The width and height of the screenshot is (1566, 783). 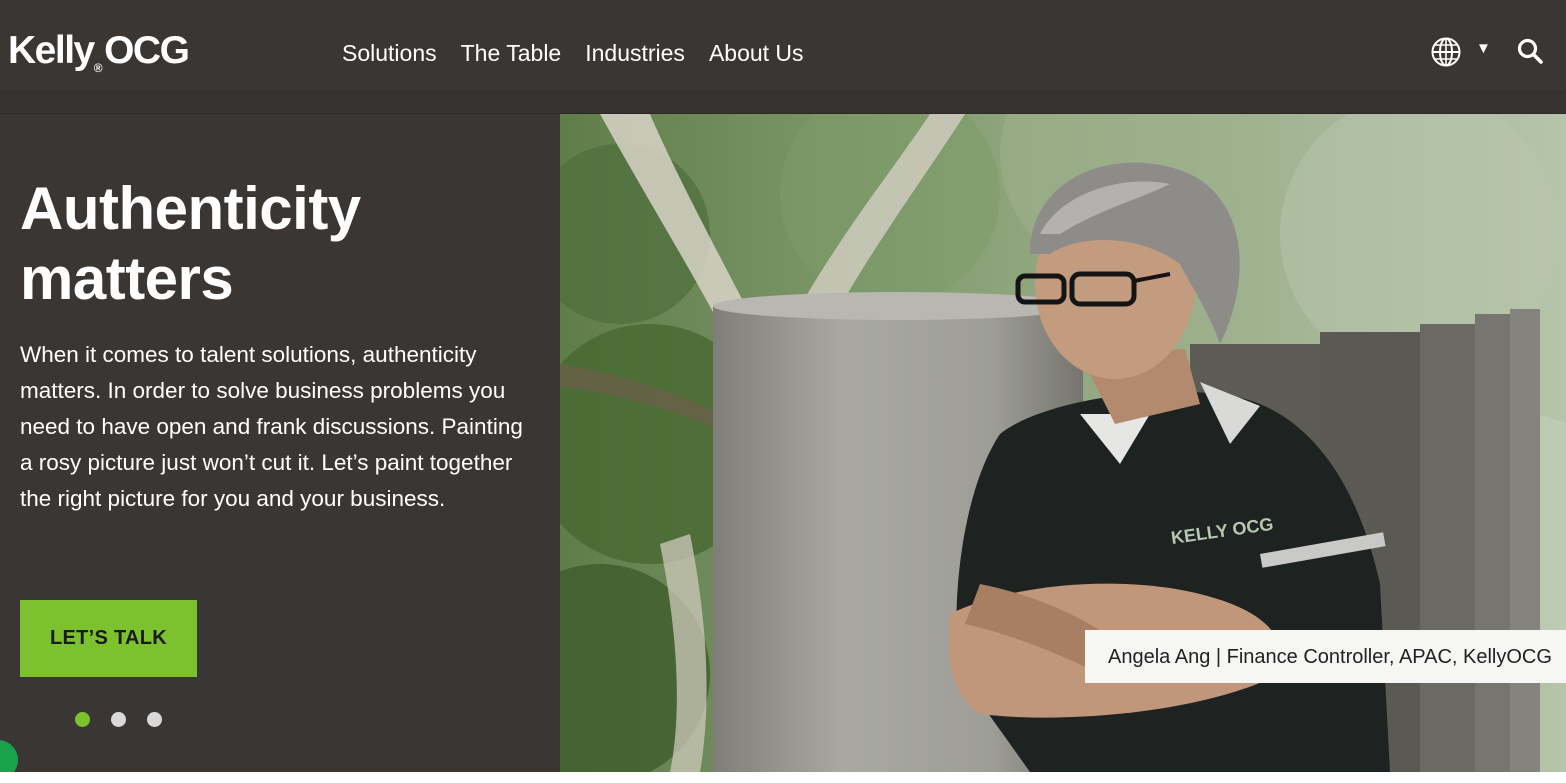 I want to click on carousel-dots, so click(x=118, y=719).